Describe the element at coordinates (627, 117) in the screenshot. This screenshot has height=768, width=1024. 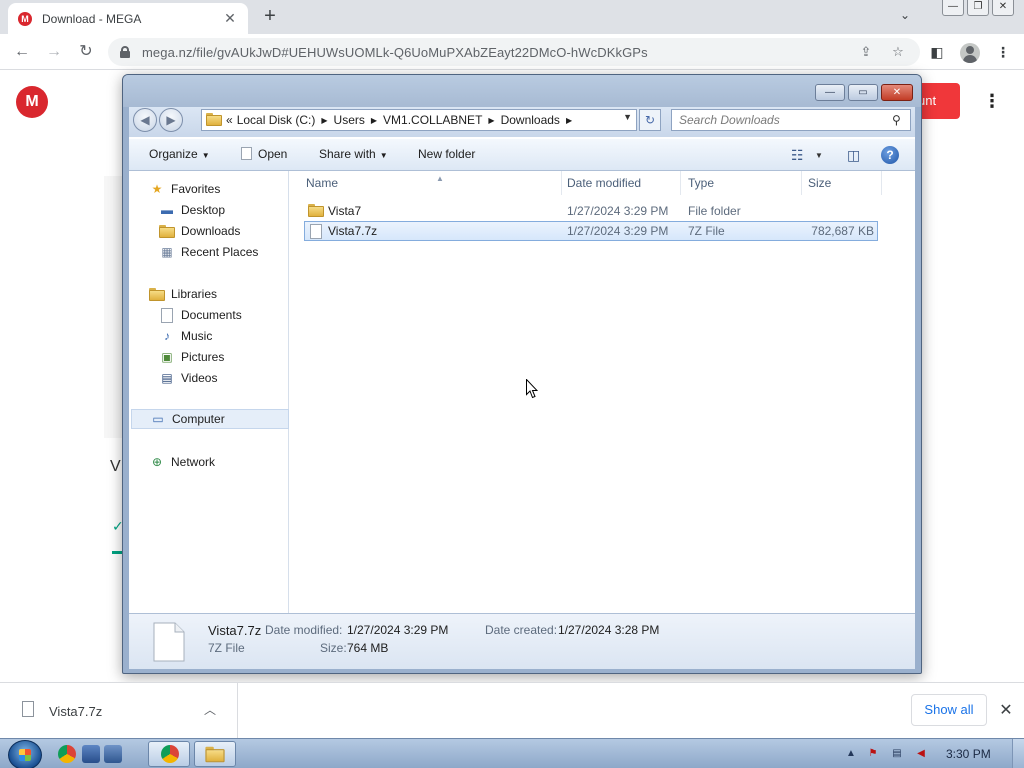
I see `address-dropdown-icon: ▼` at that location.